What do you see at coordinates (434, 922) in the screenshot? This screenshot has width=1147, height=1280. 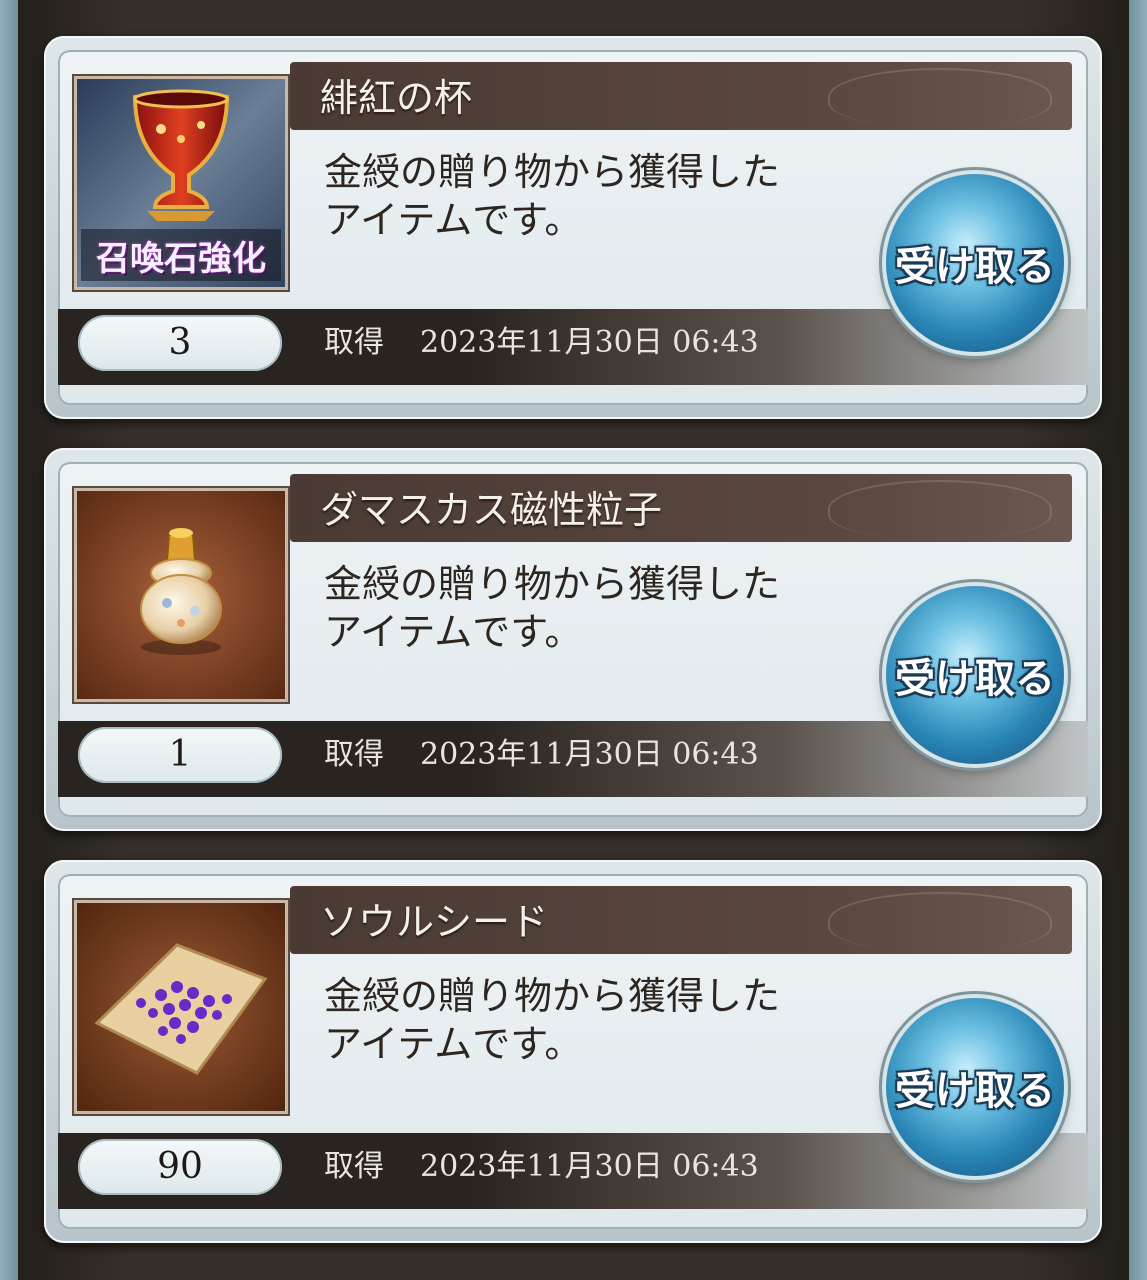 I see `item-title: ソウルシード` at bounding box center [434, 922].